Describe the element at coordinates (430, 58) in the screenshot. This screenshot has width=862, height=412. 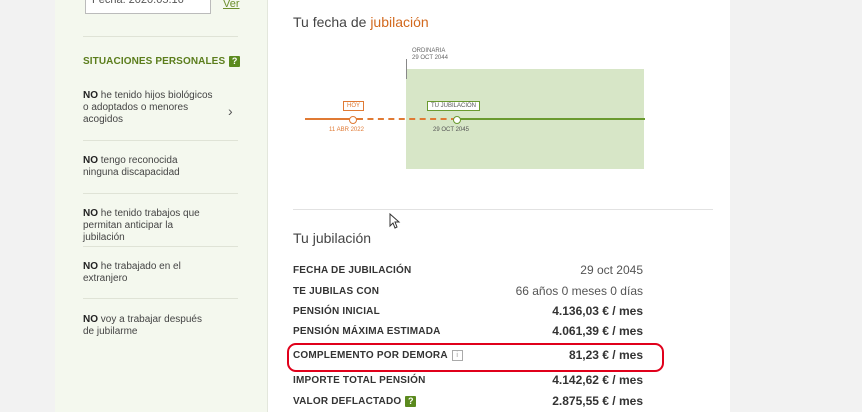
I see `ordinaria-date: 29 OCT 2044` at that location.